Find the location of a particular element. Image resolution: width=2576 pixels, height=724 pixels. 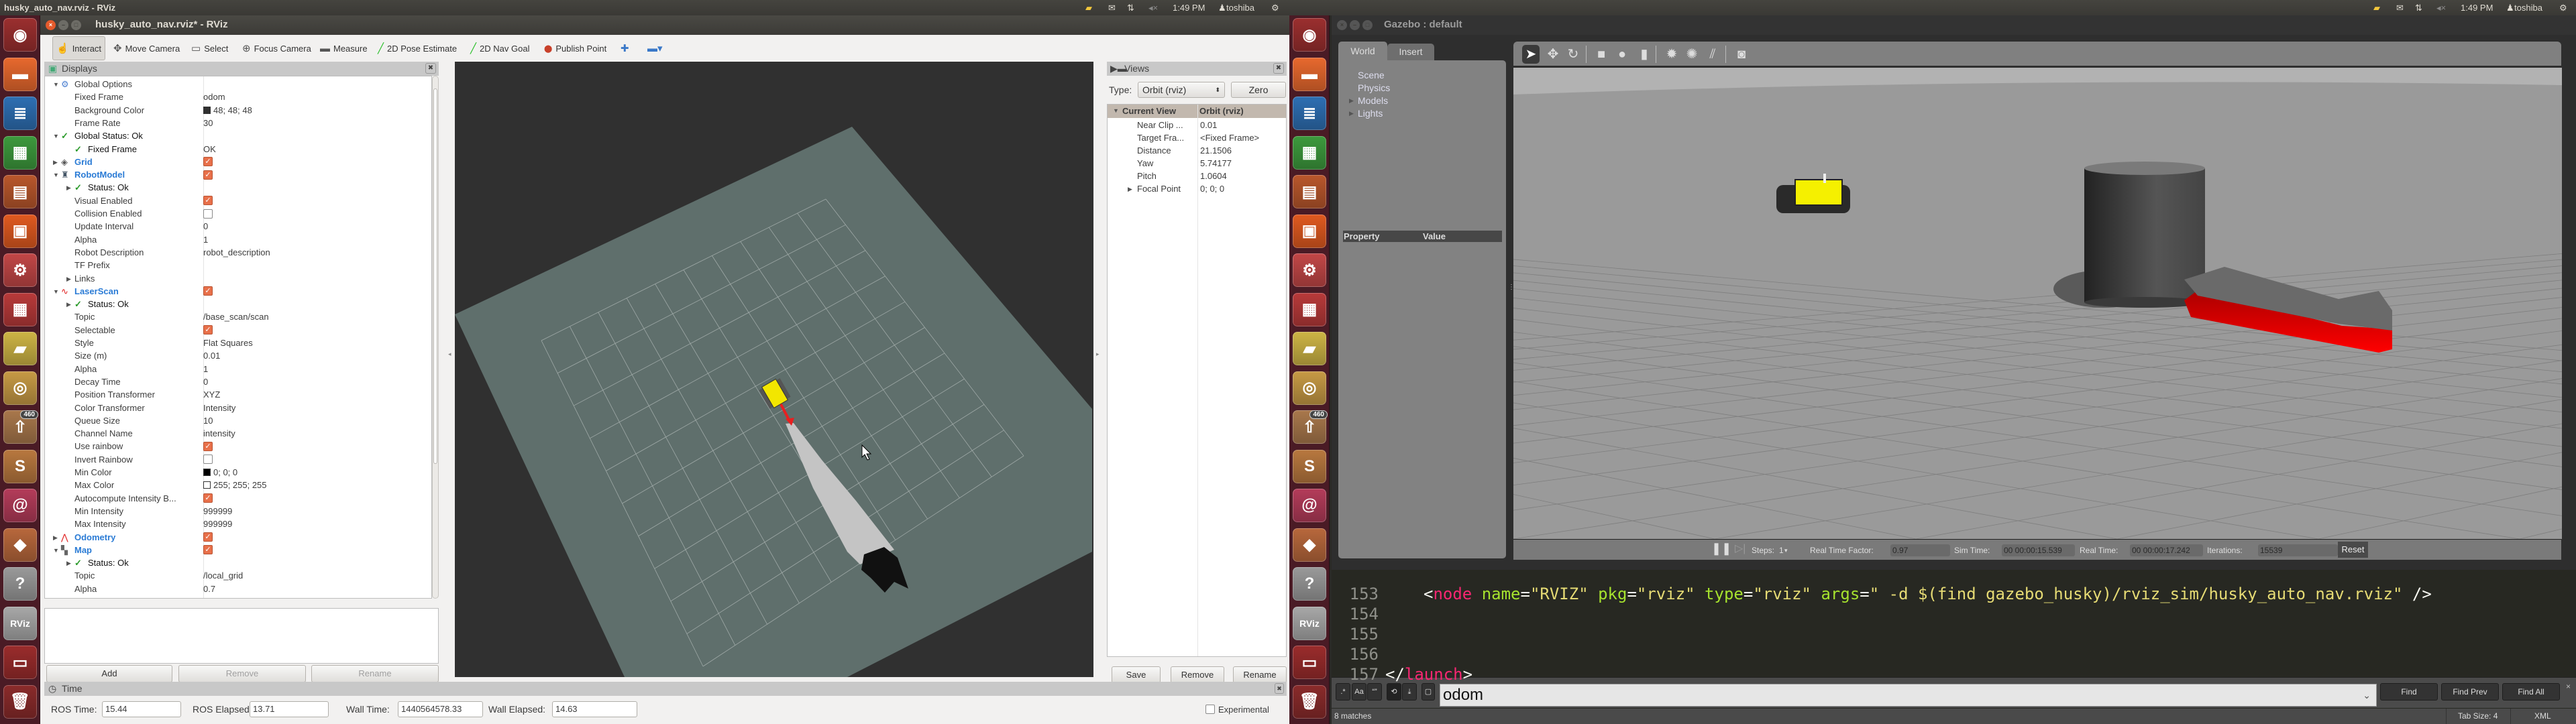

display-row: Alpha 0.7 is located at coordinates (238, 589).